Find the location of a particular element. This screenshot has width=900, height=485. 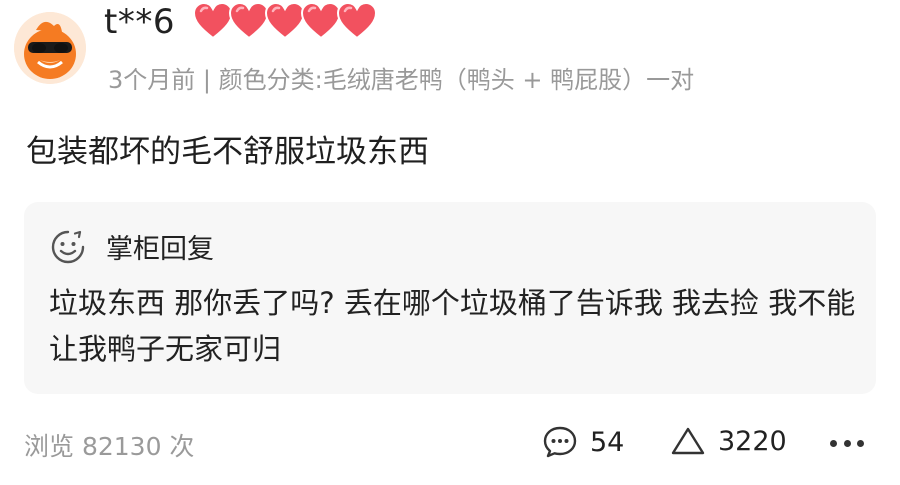

avatar is located at coordinates (50, 48).